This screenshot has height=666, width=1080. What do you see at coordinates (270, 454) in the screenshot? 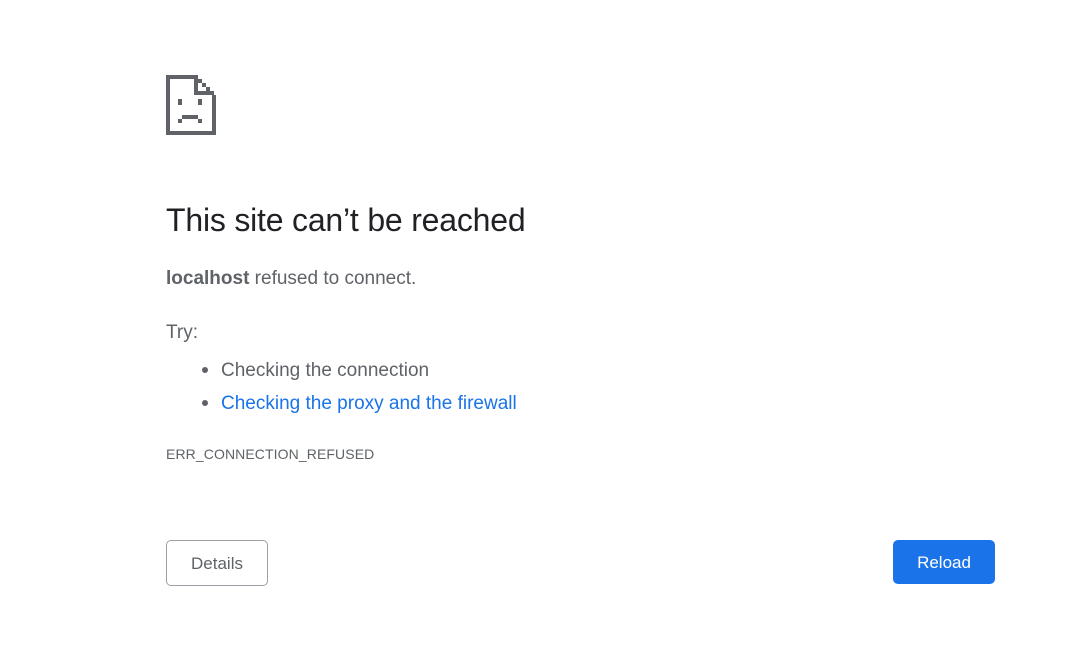
I see `error-code: ERR_CONNECTION_REFUSED` at bounding box center [270, 454].